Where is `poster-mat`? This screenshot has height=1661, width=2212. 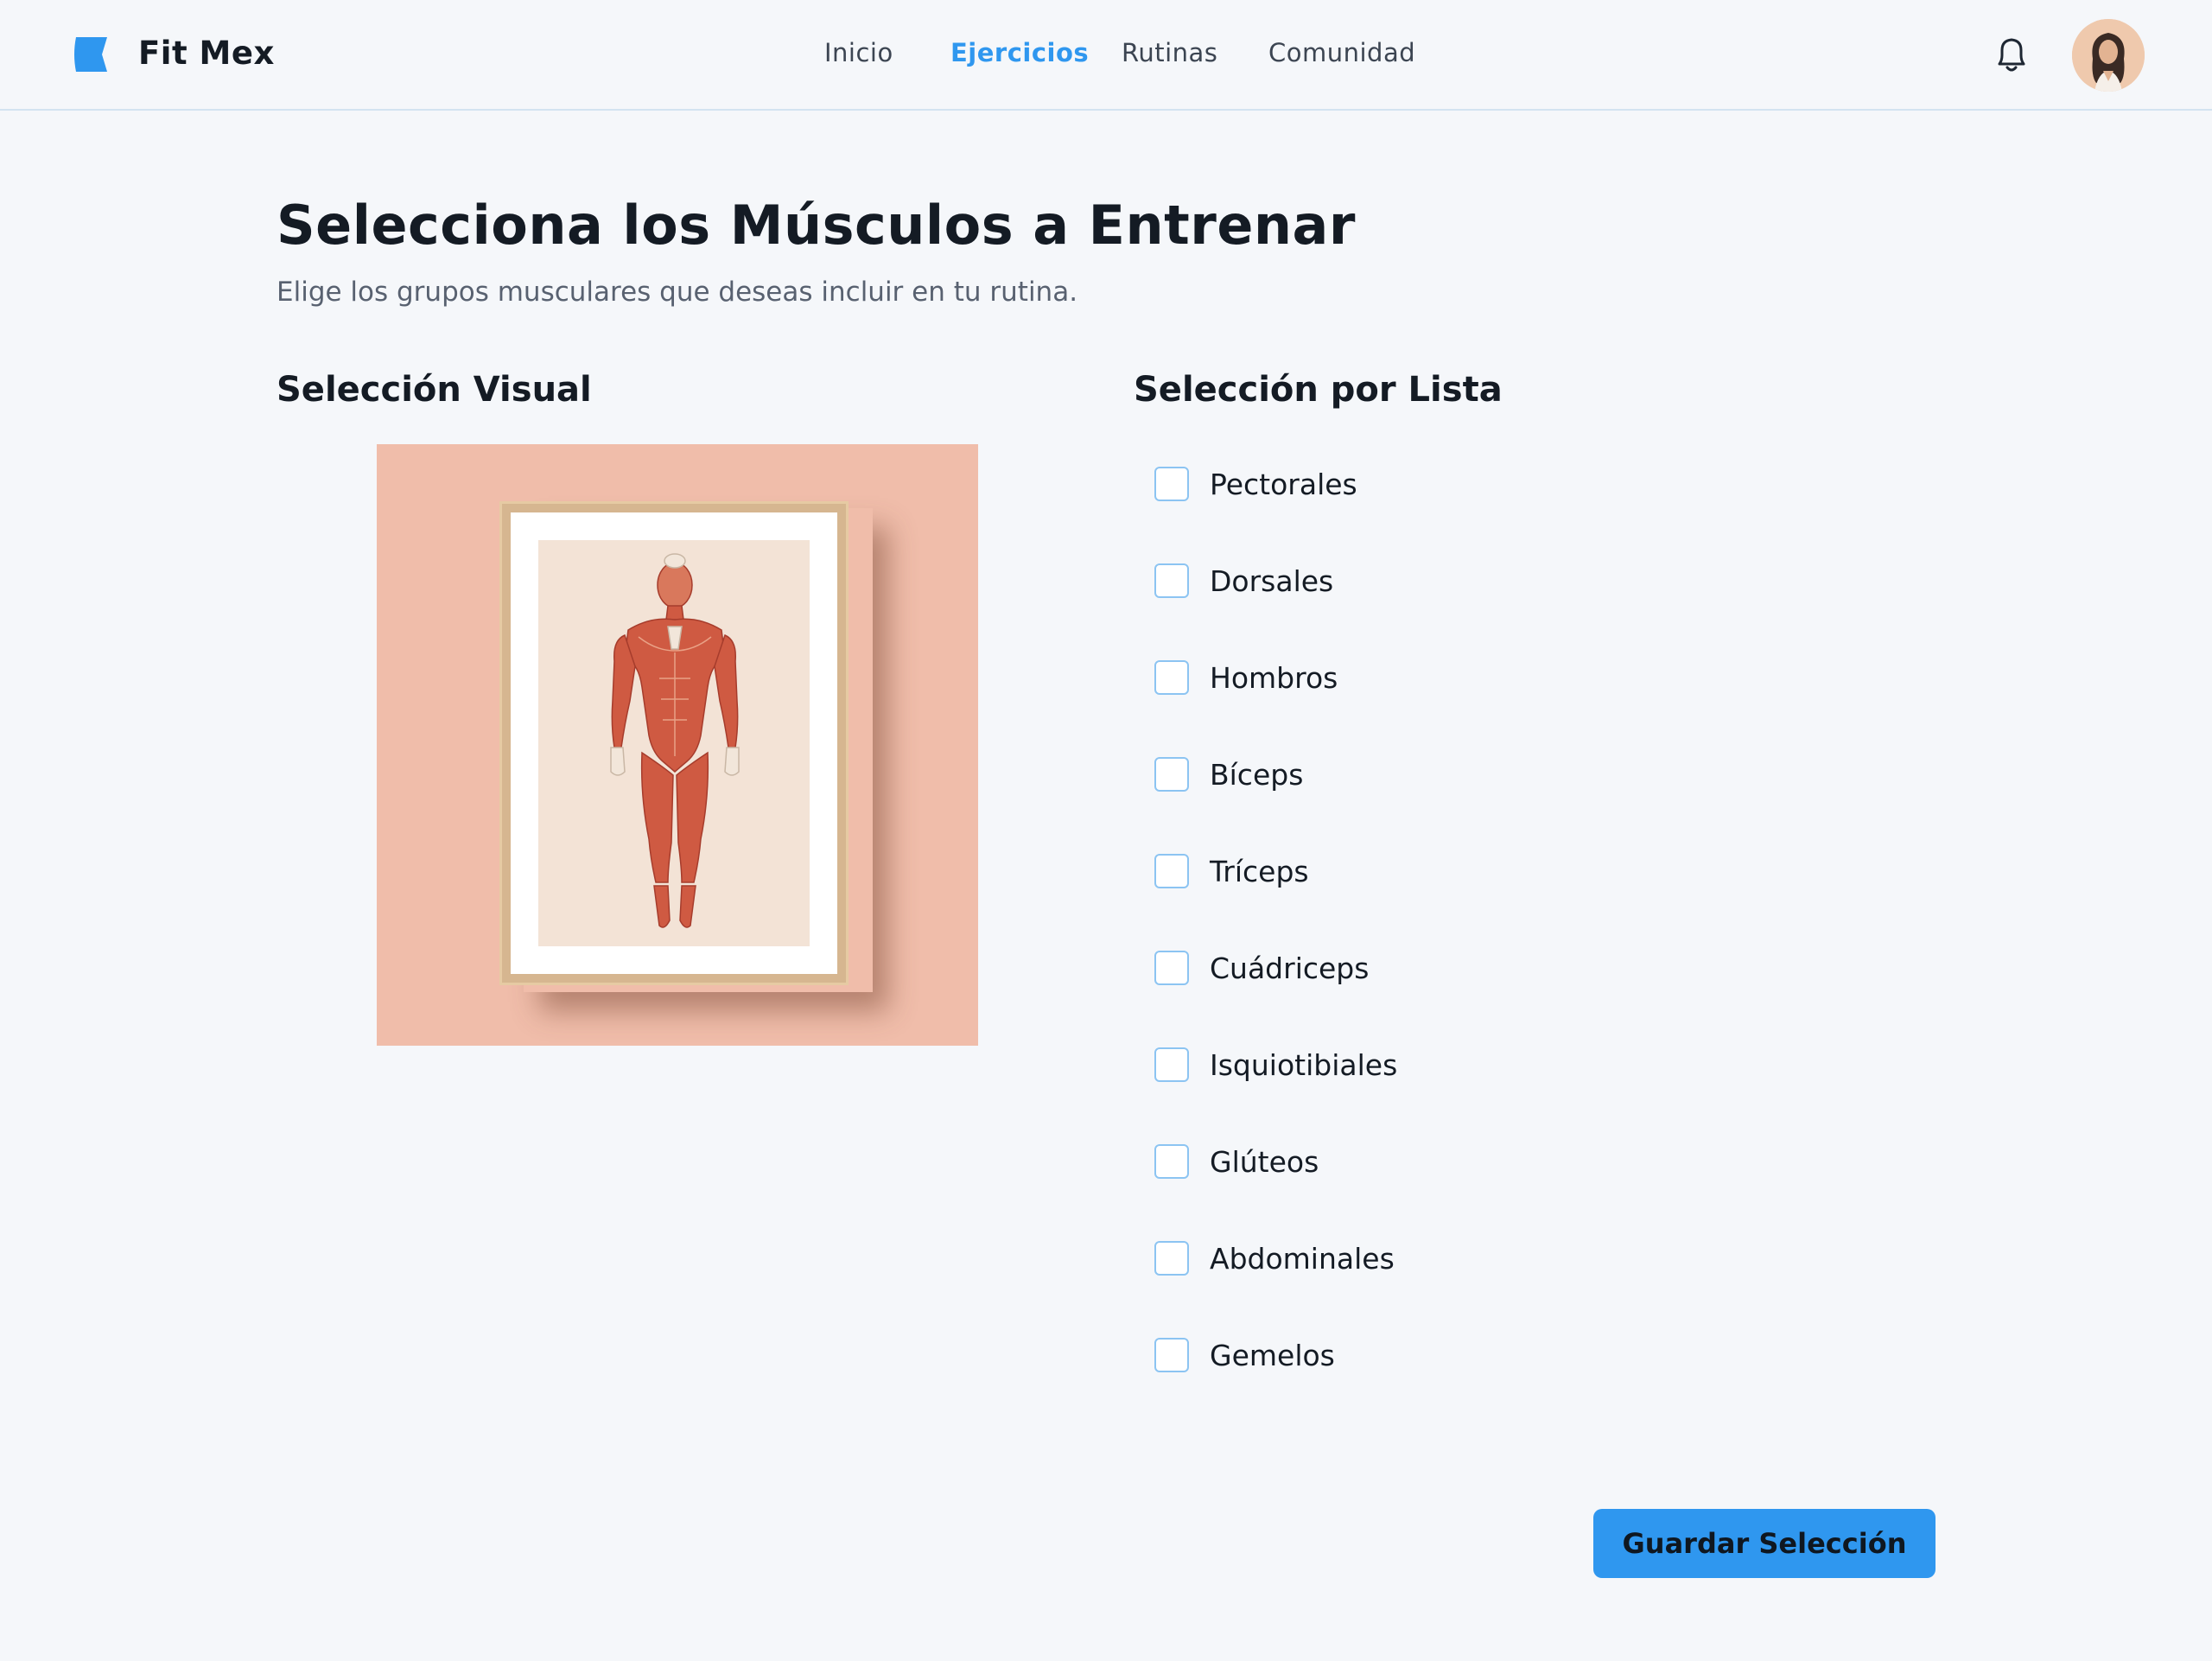
poster-mat is located at coordinates (674, 743).